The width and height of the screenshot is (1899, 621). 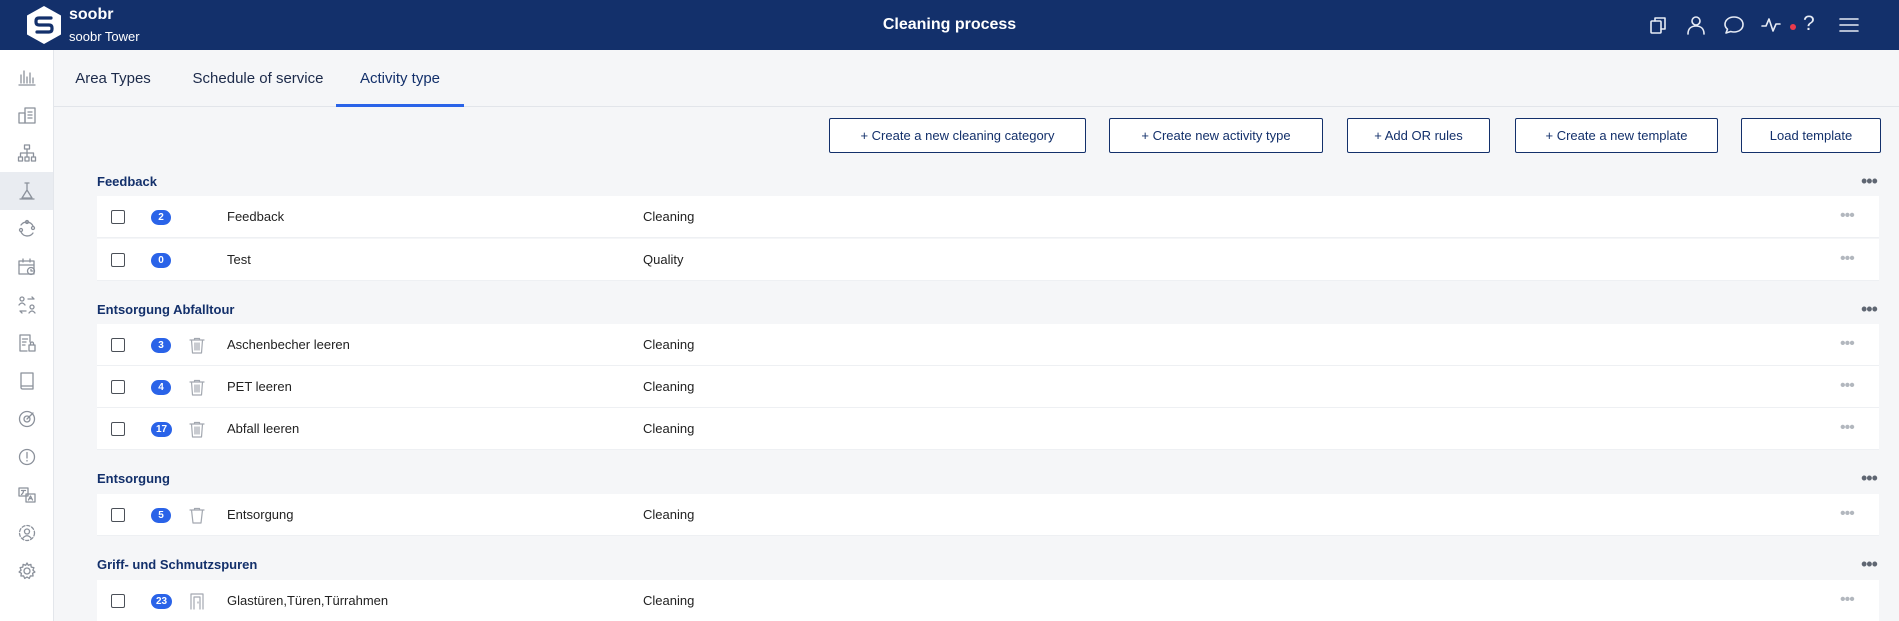 I want to click on cleaning-process-icon, so click(x=26, y=191).